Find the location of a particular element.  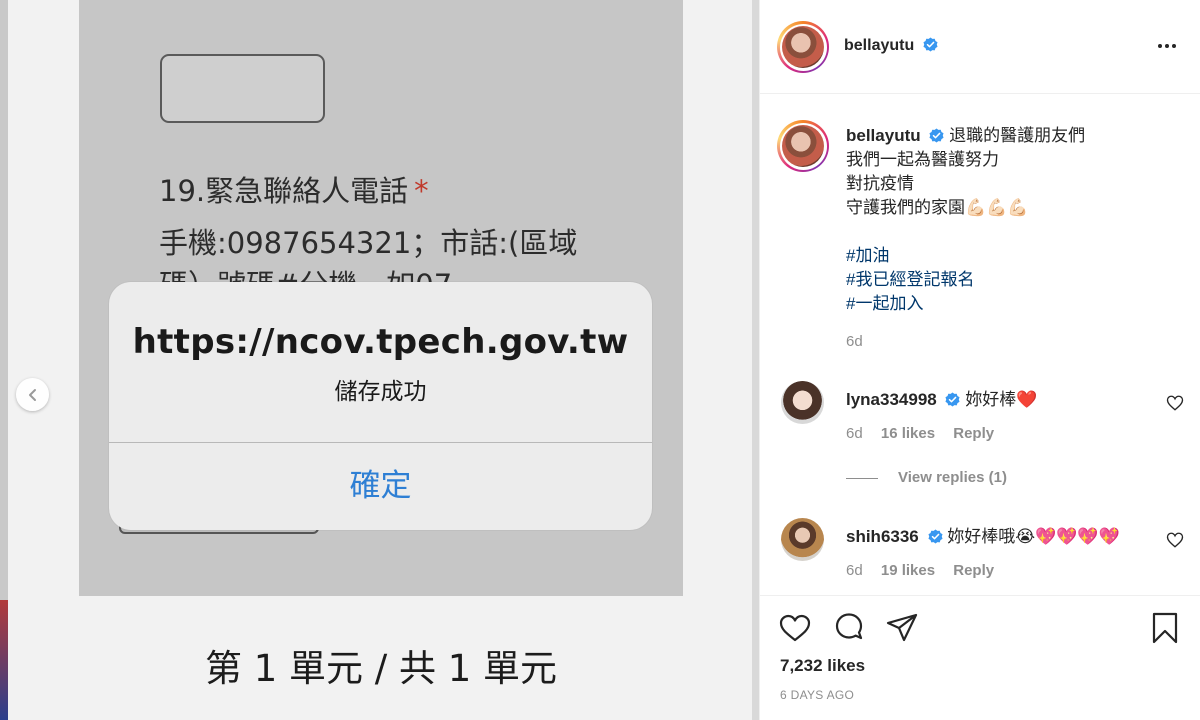

required-mark: * is located at coordinates (421, 191).